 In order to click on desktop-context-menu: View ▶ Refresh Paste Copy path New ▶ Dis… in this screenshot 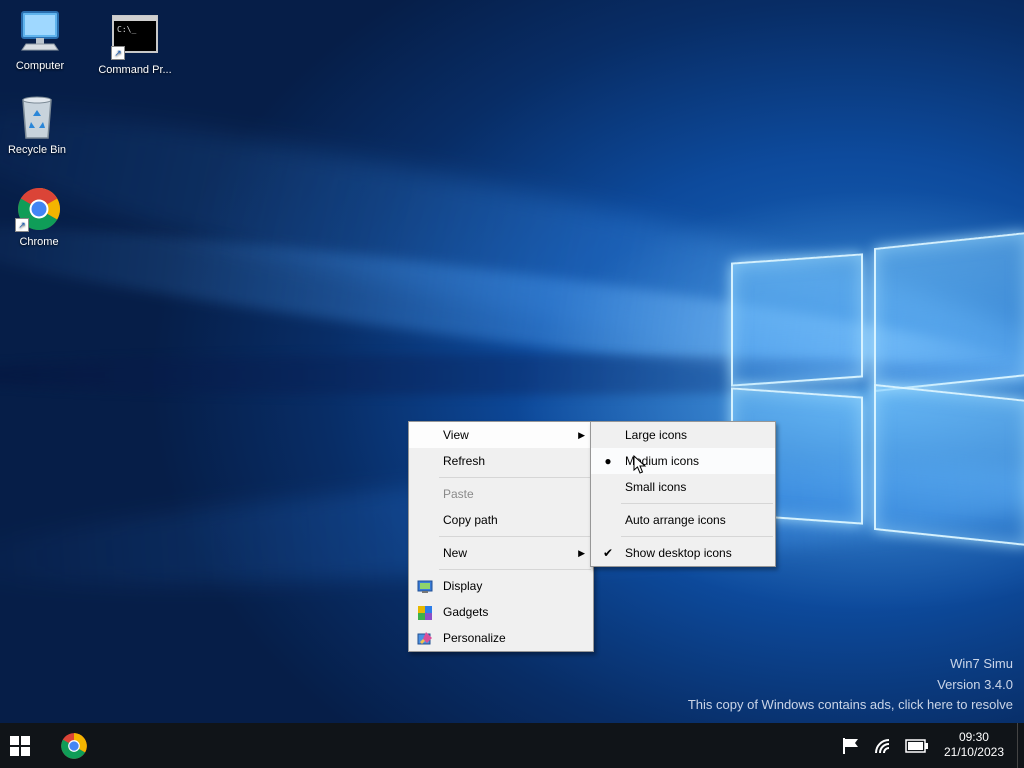, I will do `click(501, 536)`.